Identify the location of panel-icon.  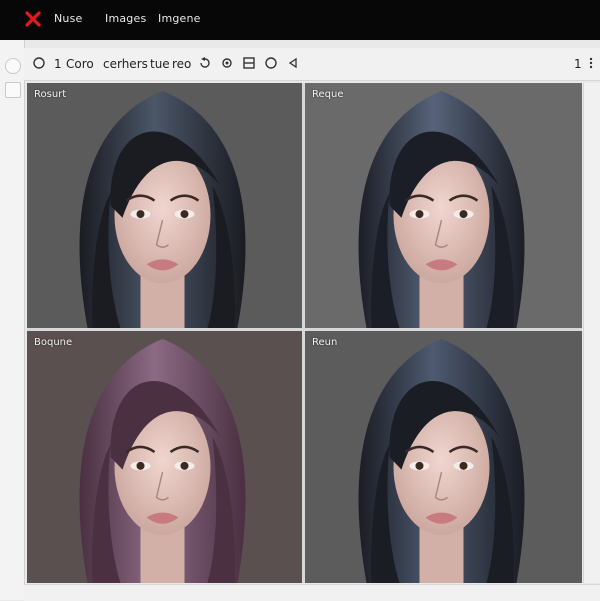
(249, 63).